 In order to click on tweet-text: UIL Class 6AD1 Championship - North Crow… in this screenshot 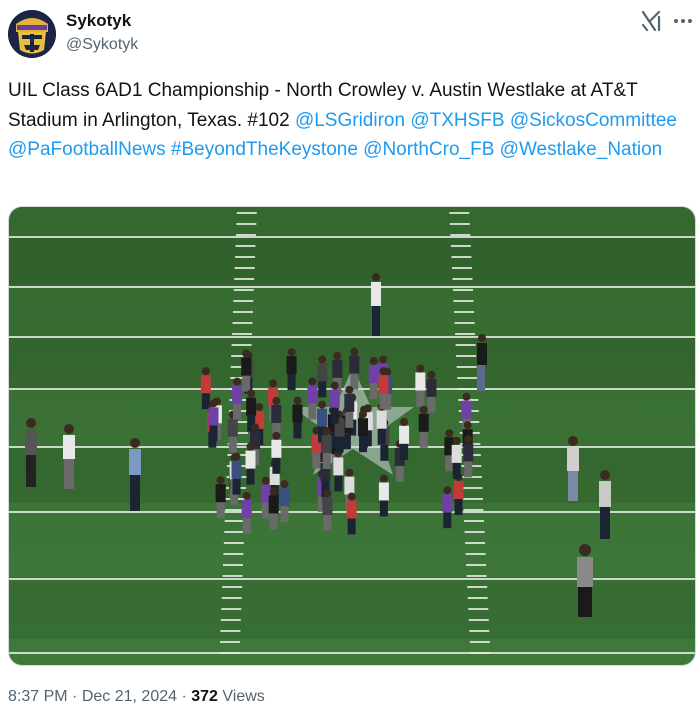, I will do `click(348, 120)`.